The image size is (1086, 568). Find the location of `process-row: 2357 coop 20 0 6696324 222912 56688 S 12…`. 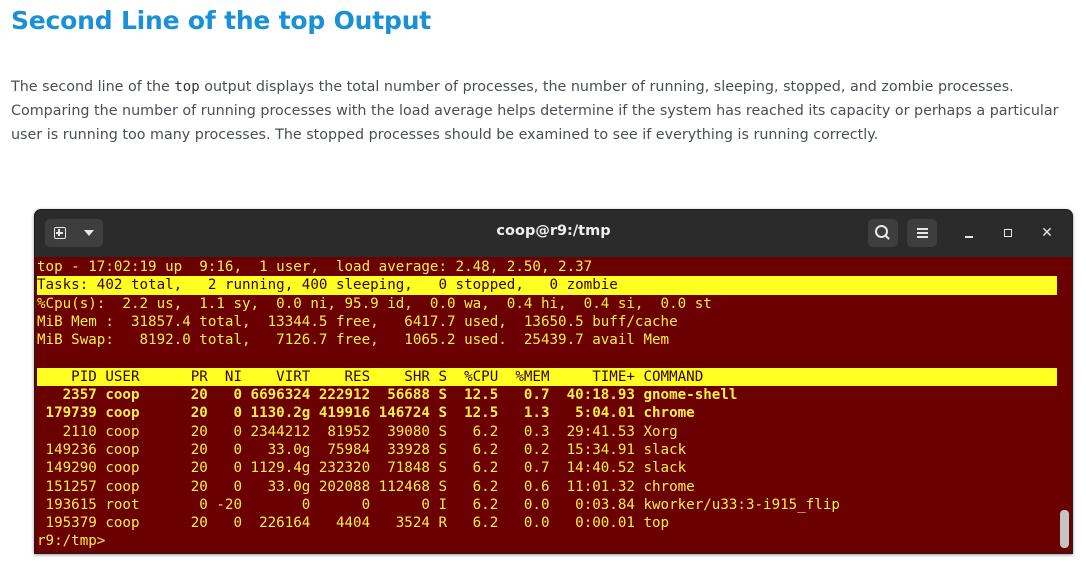

process-row: 2357 coop 20 0 6696324 222912 56688 S 12… is located at coordinates (387, 395).